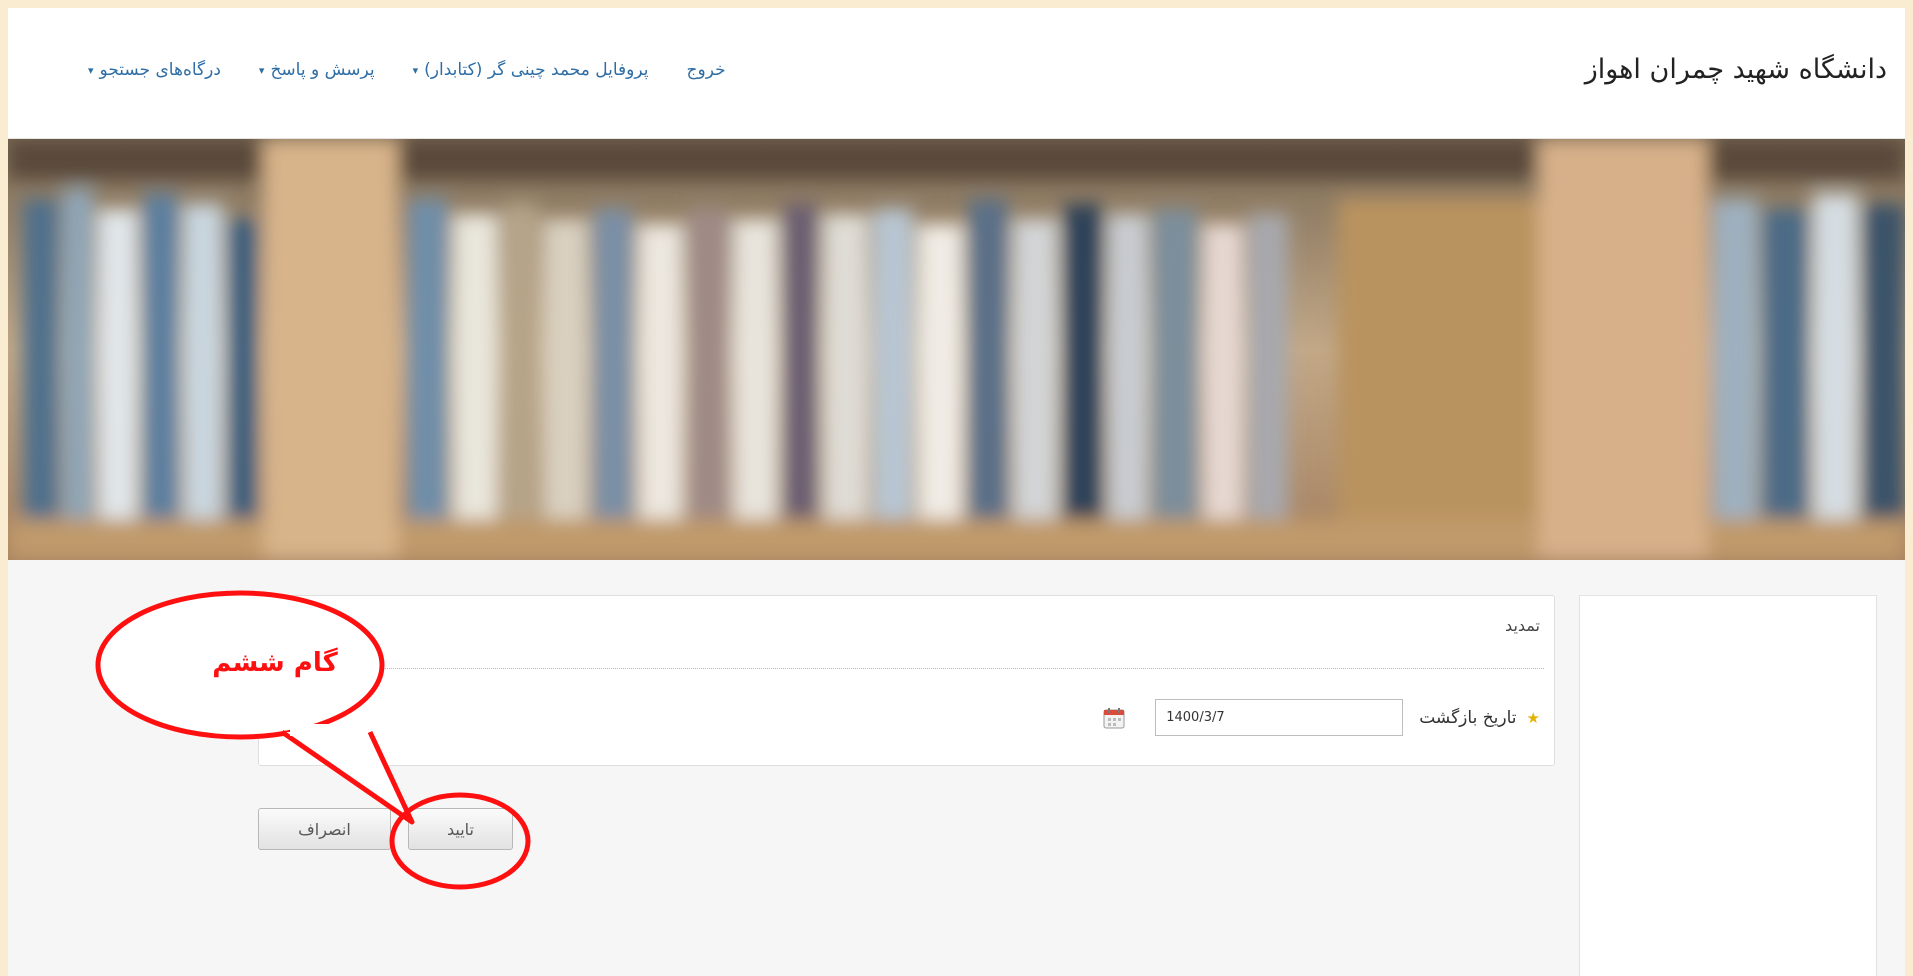 The height and width of the screenshot is (976, 1913). I want to click on nav-qa-label: پرسش و پاسخ, so click(322, 70).